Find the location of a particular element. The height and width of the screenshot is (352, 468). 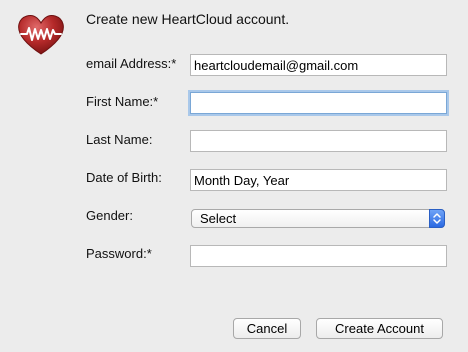

create-account-button: Create Account is located at coordinates (379, 328).